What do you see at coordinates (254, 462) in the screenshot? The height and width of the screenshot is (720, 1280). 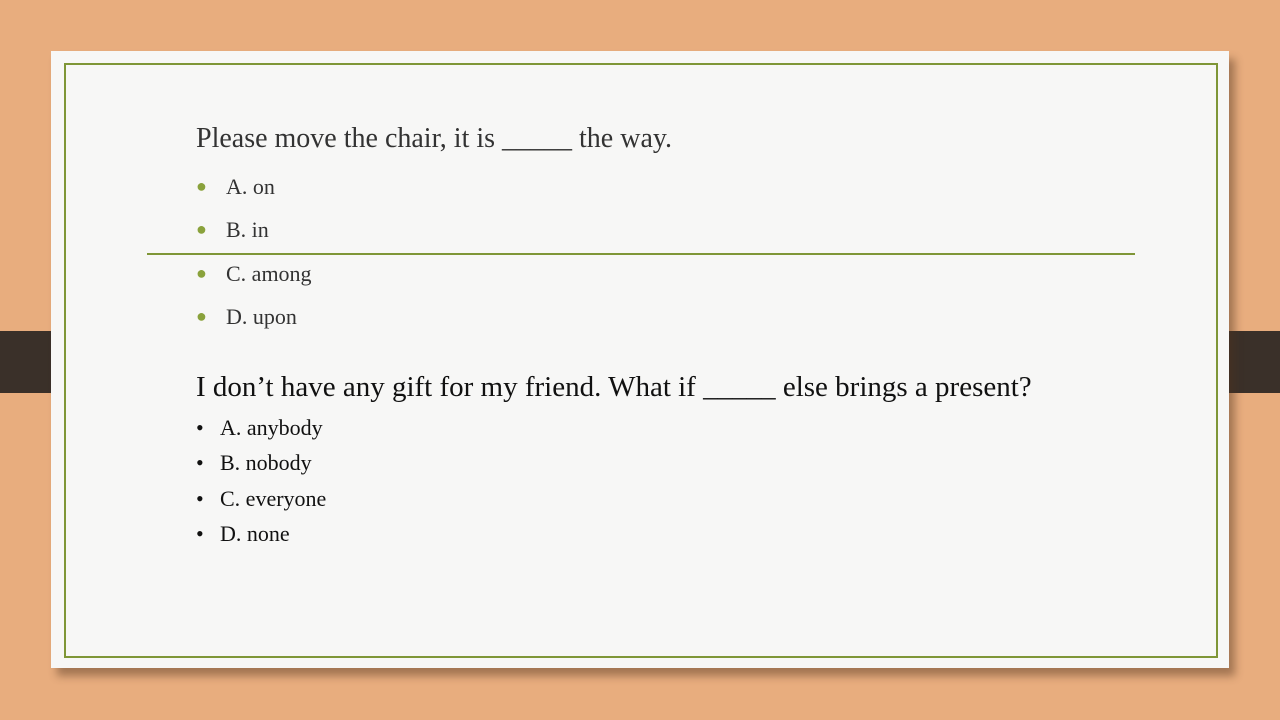 I see `question-2-option: • B. nobody` at bounding box center [254, 462].